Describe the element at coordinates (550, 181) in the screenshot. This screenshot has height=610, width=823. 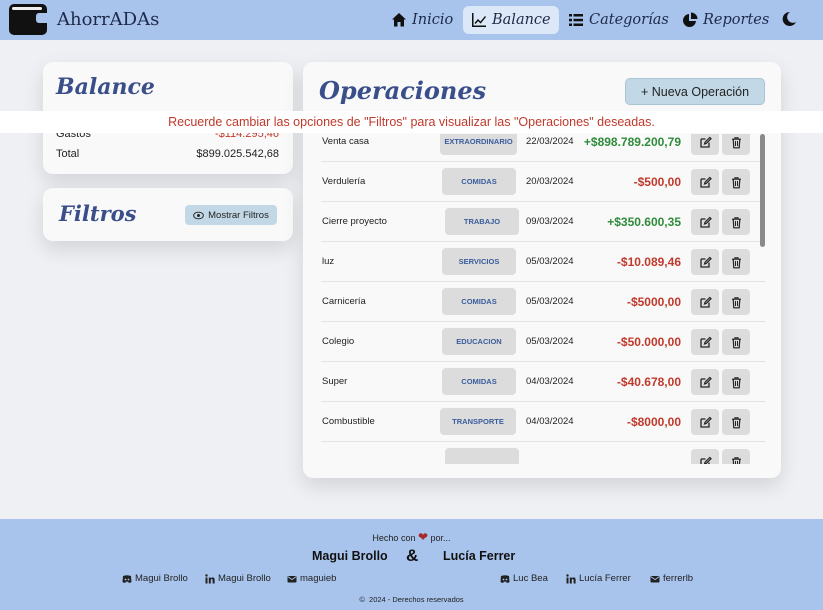
I see `operacion-fecha: 20/03/2024` at that location.